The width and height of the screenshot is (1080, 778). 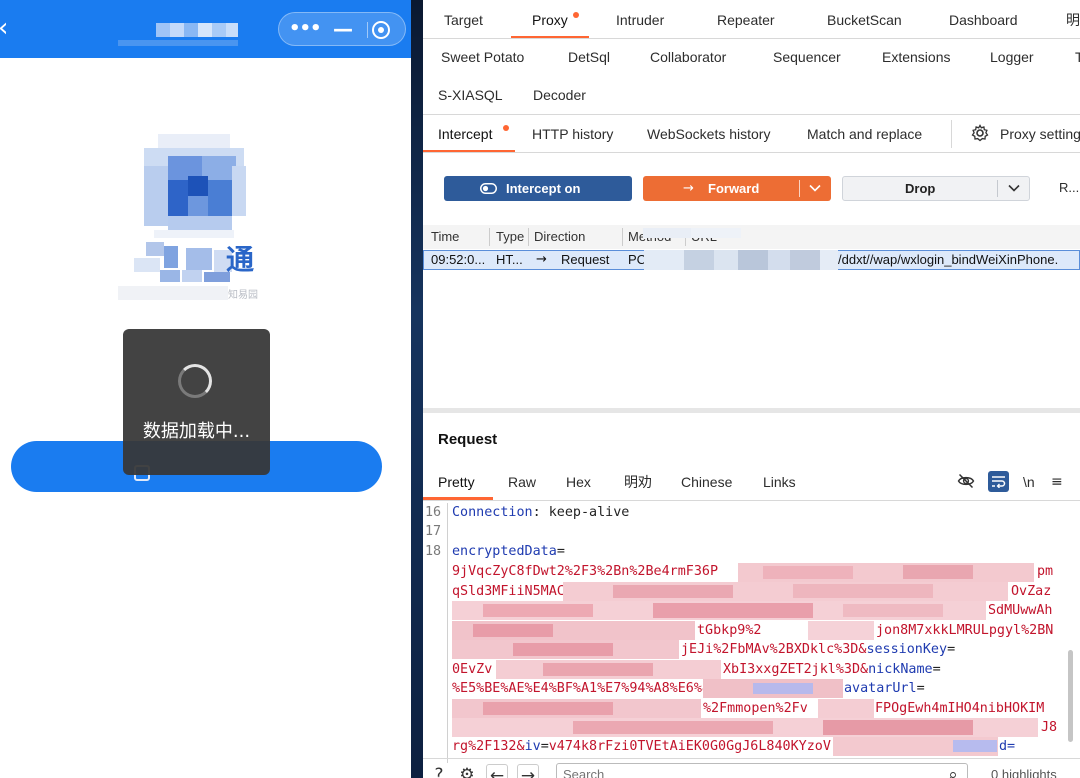 What do you see at coordinates (195, 381) in the screenshot?
I see `loading-spinner-icon` at bounding box center [195, 381].